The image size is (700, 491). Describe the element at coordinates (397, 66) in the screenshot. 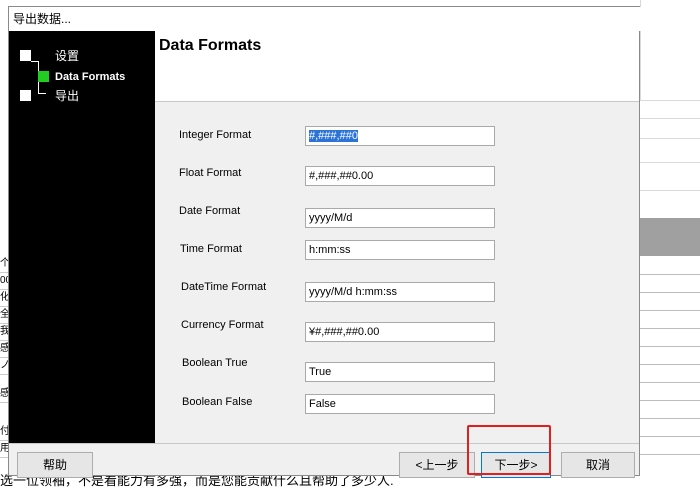

I see `page-header: Data Formats` at that location.